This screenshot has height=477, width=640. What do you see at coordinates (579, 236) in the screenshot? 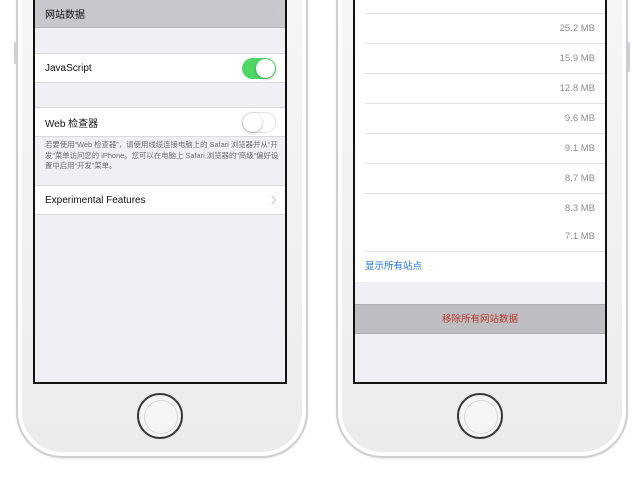
I see `site-size: 7.1 MB` at bounding box center [579, 236].